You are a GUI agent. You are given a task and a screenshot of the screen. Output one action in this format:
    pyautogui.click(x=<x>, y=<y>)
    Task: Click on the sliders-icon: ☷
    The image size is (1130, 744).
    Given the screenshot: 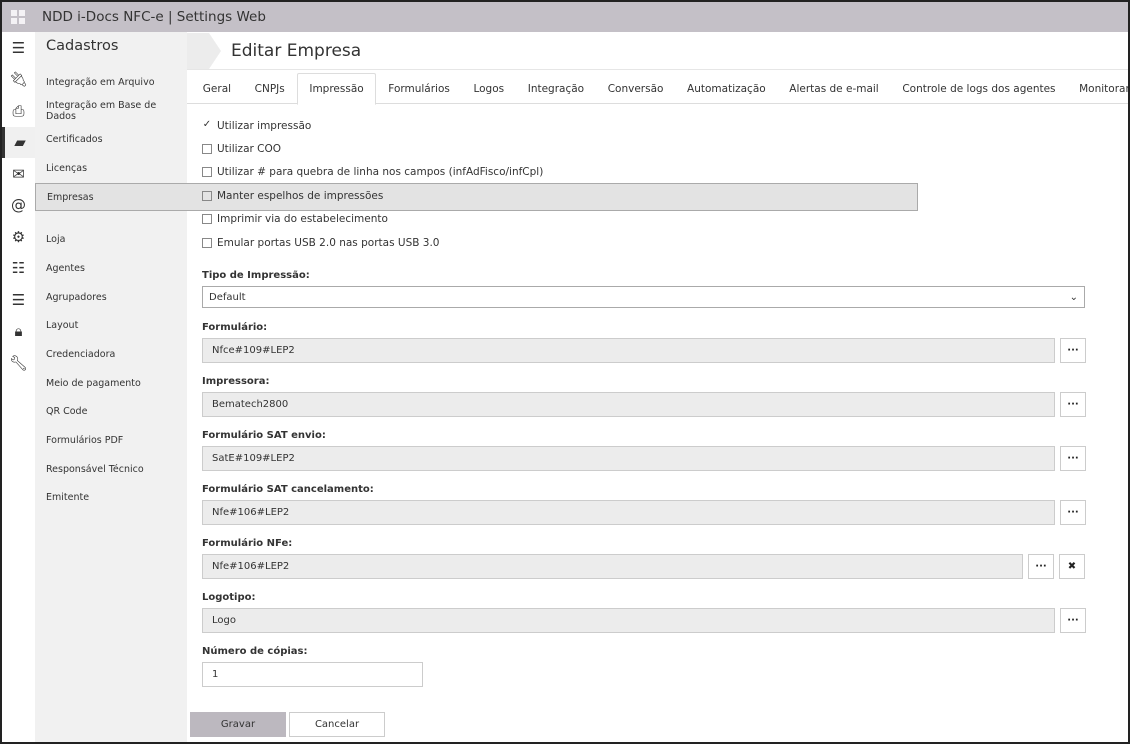 What is the action you would take?
    pyautogui.click(x=18, y=269)
    